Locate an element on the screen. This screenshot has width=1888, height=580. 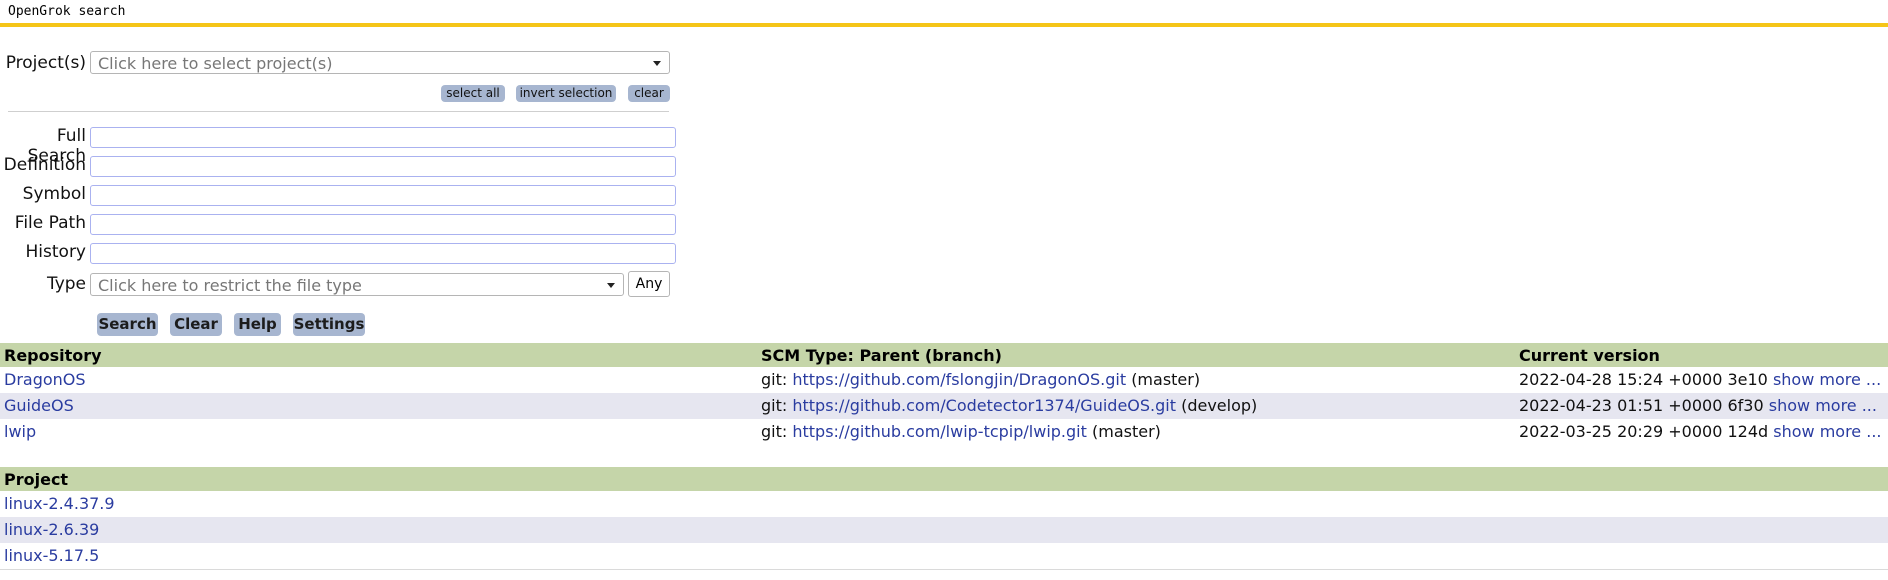
projects-label: Project(s) is located at coordinates (45, 63).